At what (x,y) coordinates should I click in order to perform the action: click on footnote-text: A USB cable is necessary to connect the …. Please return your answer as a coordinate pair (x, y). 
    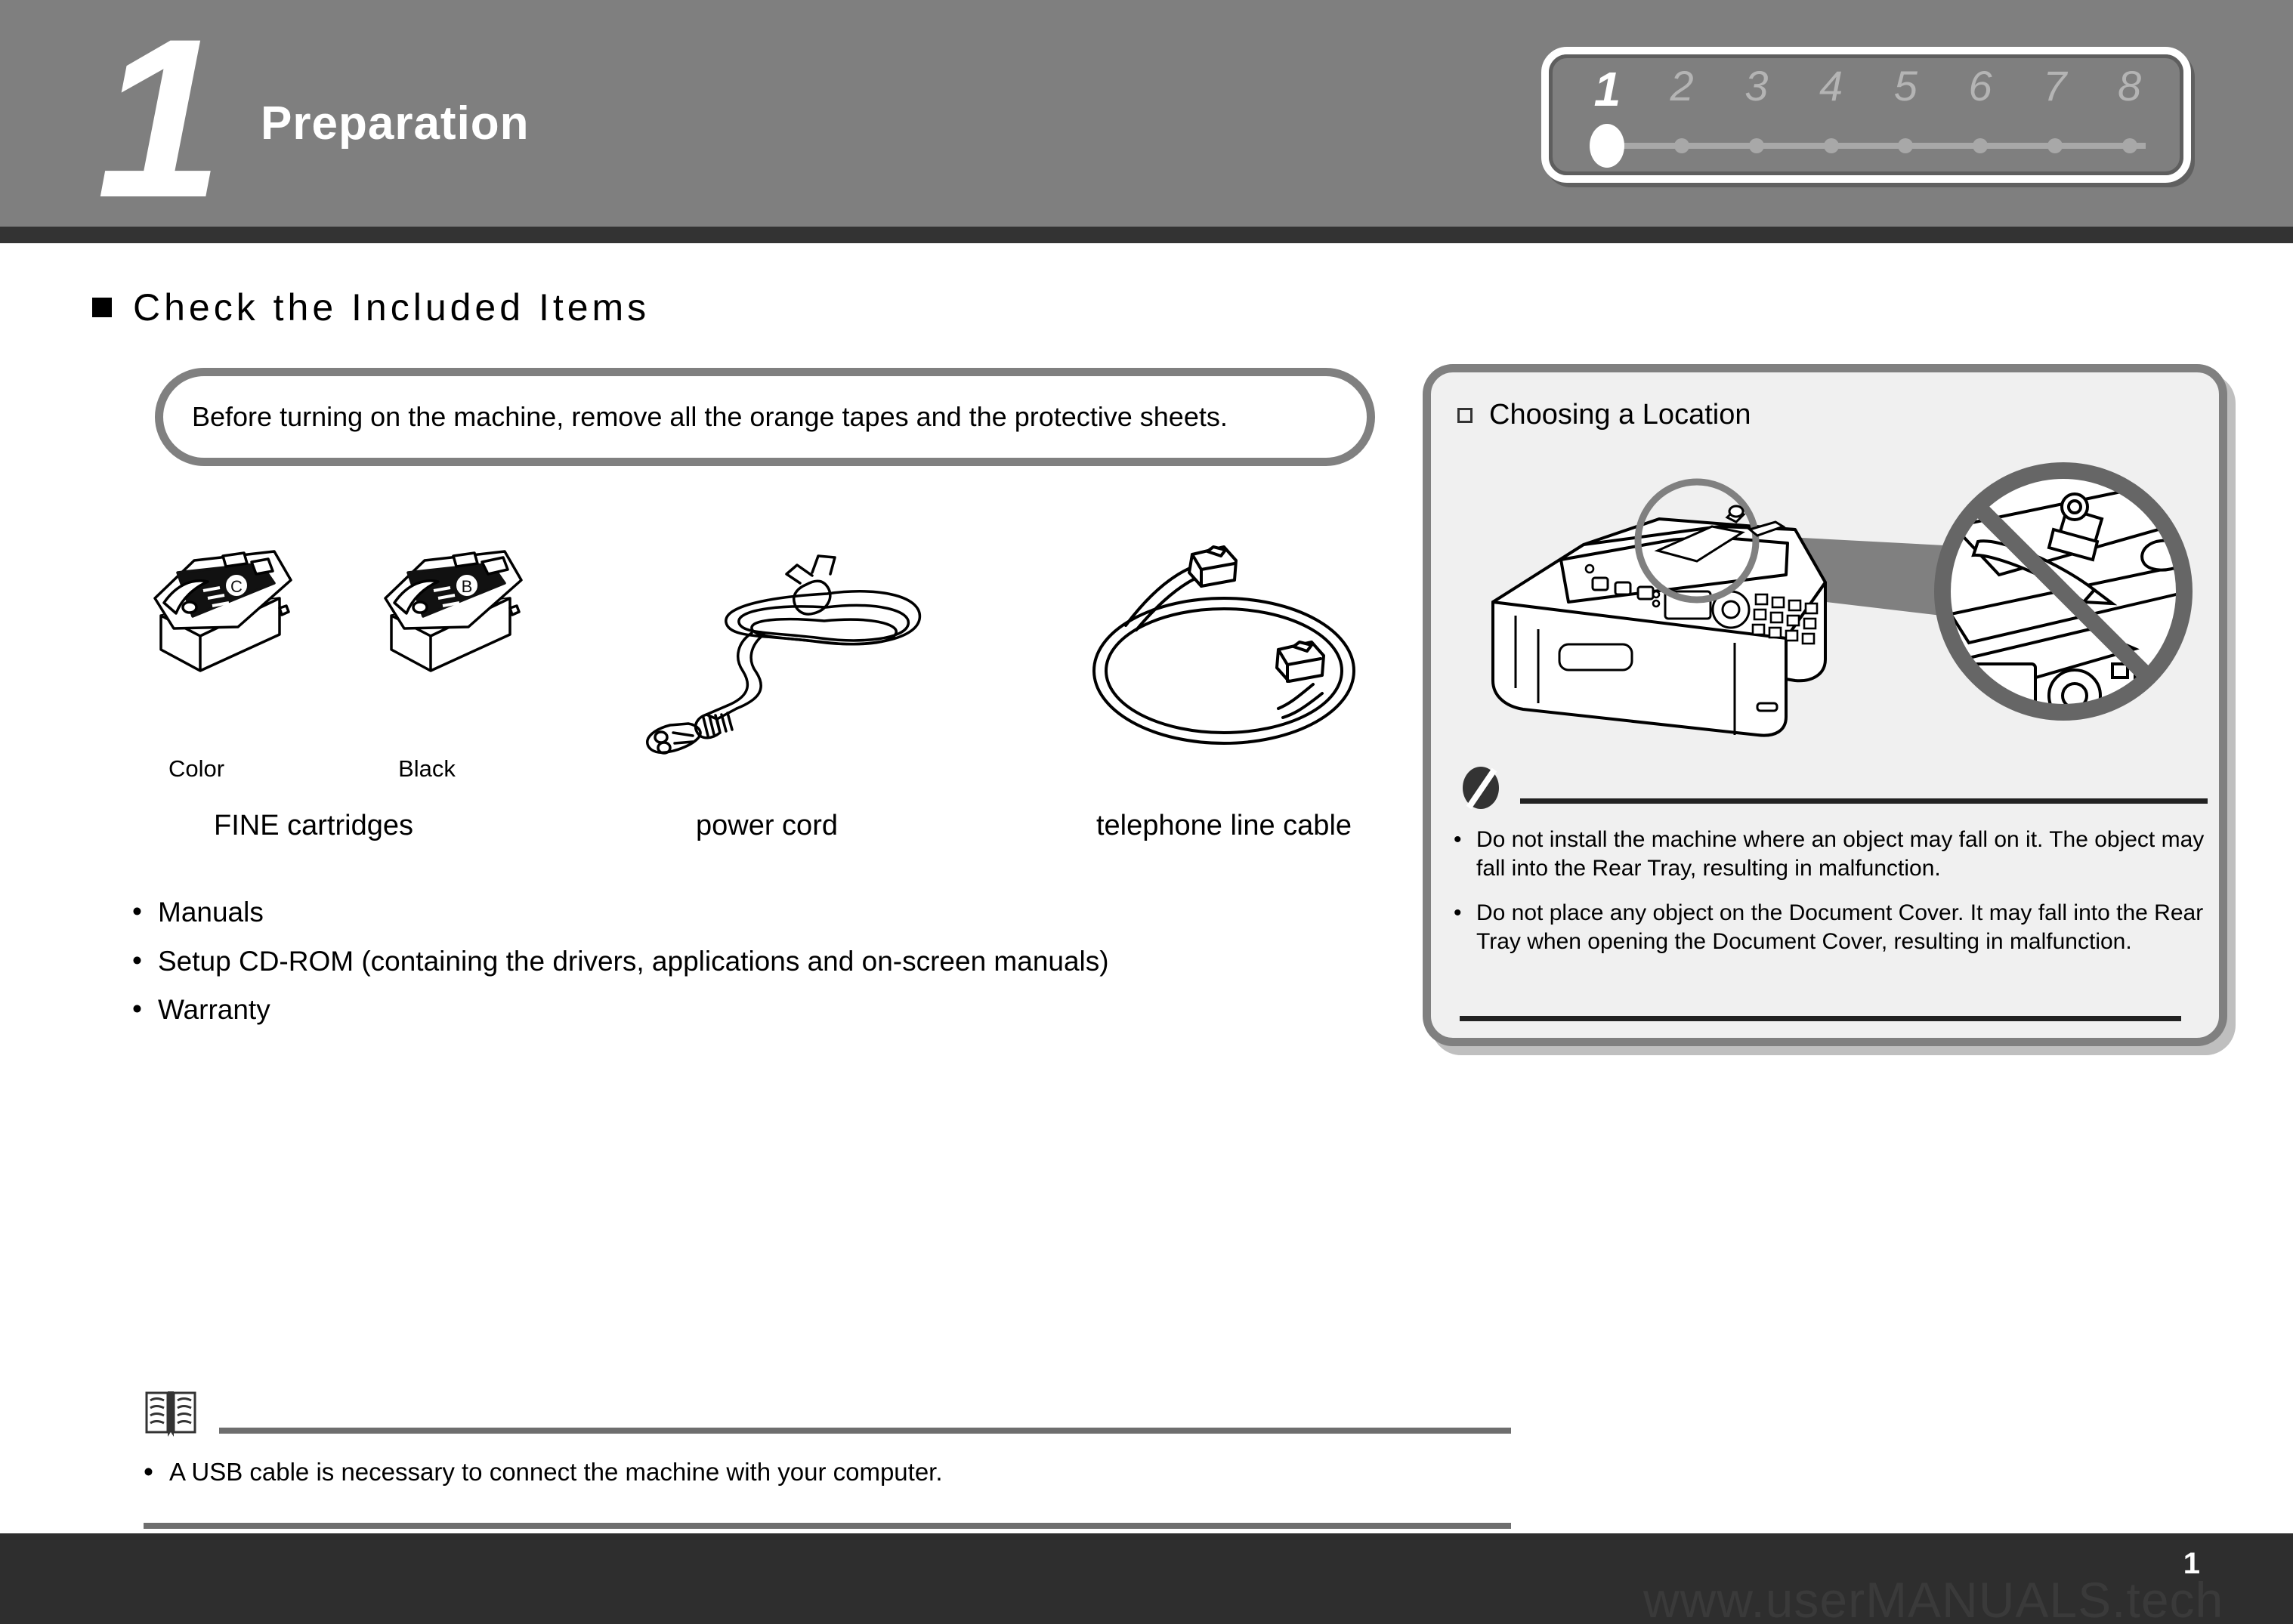
    Looking at the image, I should click on (556, 1472).